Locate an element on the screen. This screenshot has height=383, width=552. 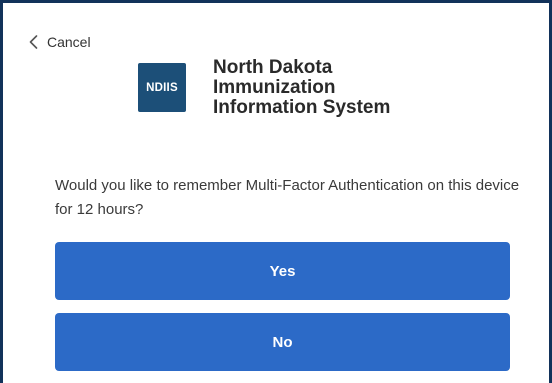
cancel-label: Cancel is located at coordinates (69, 42).